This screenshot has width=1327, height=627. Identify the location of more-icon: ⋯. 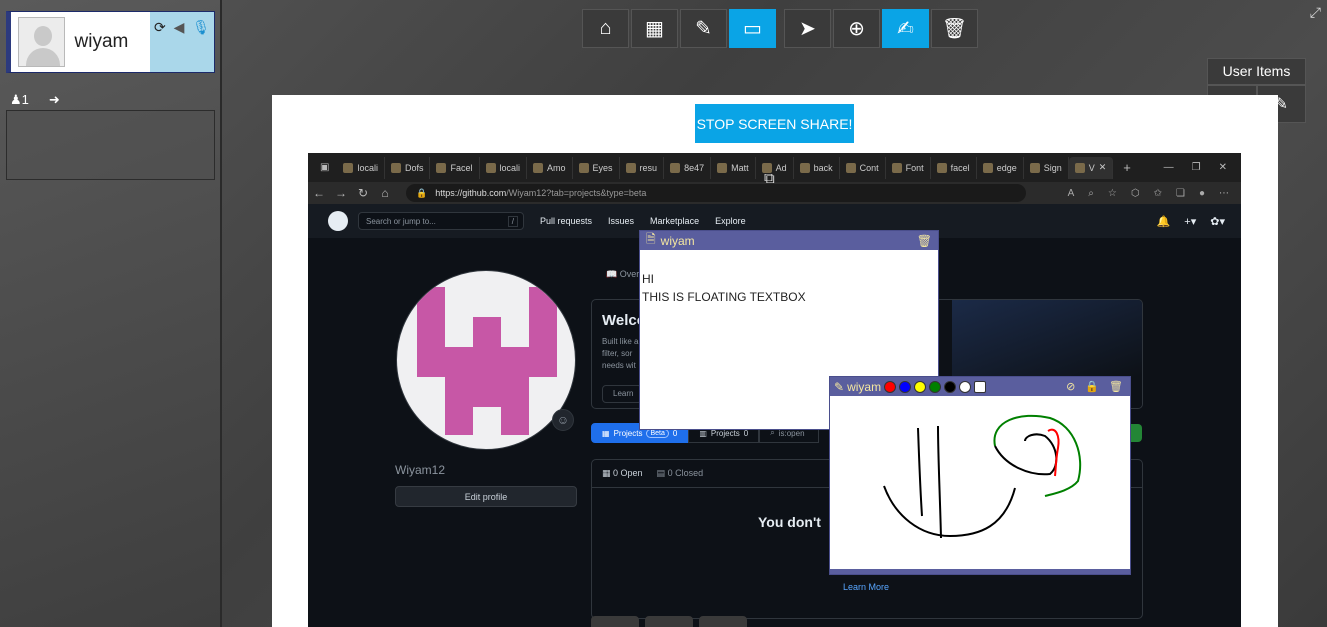
(1224, 193).